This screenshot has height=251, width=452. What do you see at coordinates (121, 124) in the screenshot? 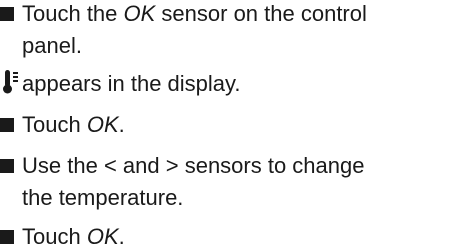
I see `step-2-post: .` at bounding box center [121, 124].